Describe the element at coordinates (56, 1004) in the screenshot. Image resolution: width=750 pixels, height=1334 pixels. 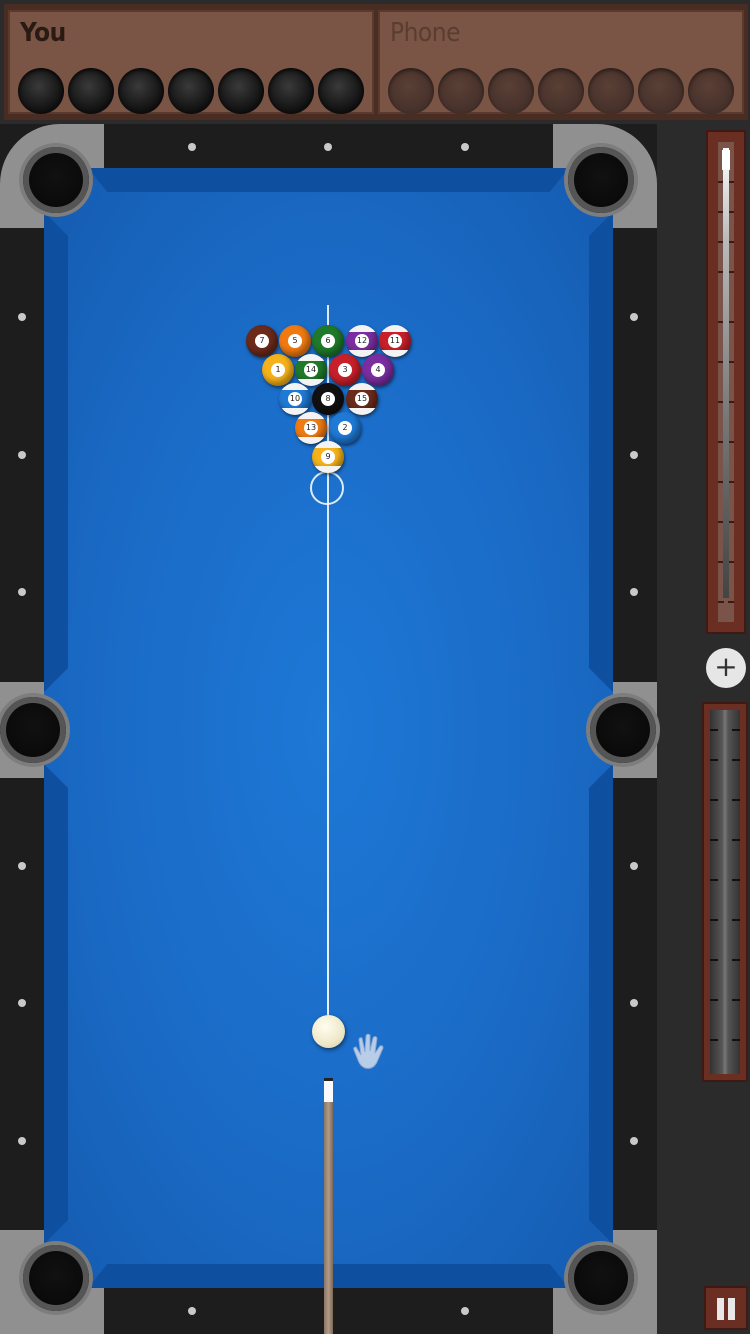
I see `cushion-left-lower` at that location.